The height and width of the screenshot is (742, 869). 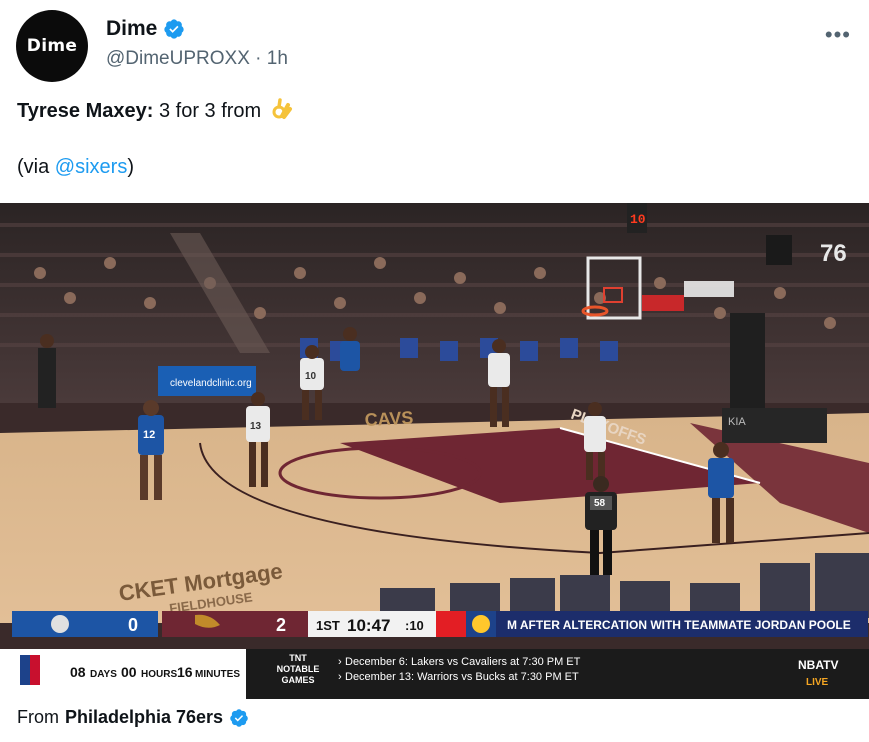 What do you see at coordinates (91, 167) in the screenshot?
I see `via-mention-link: @sixers` at bounding box center [91, 167].